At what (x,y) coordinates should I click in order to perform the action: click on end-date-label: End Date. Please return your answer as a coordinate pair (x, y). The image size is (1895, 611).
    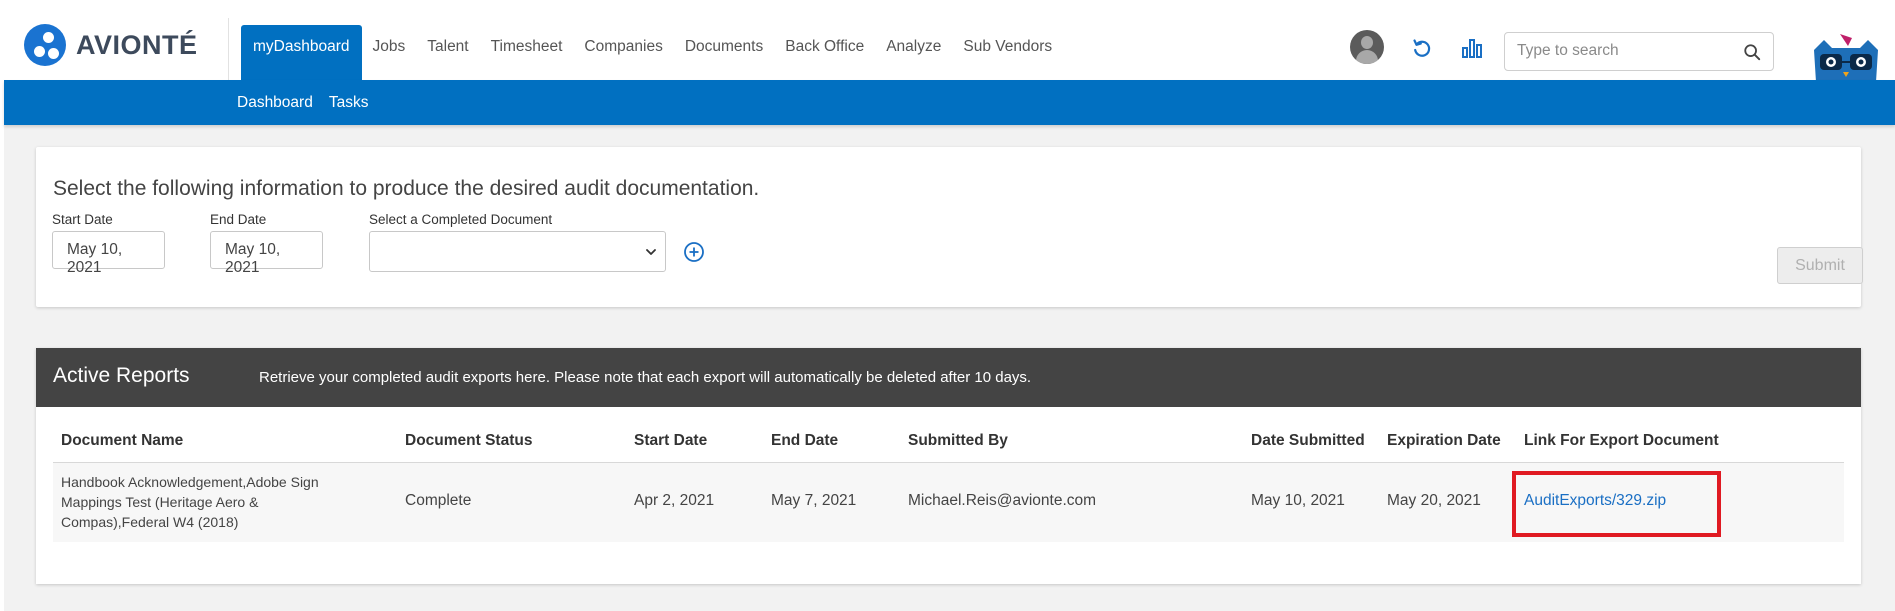
    Looking at the image, I should click on (238, 219).